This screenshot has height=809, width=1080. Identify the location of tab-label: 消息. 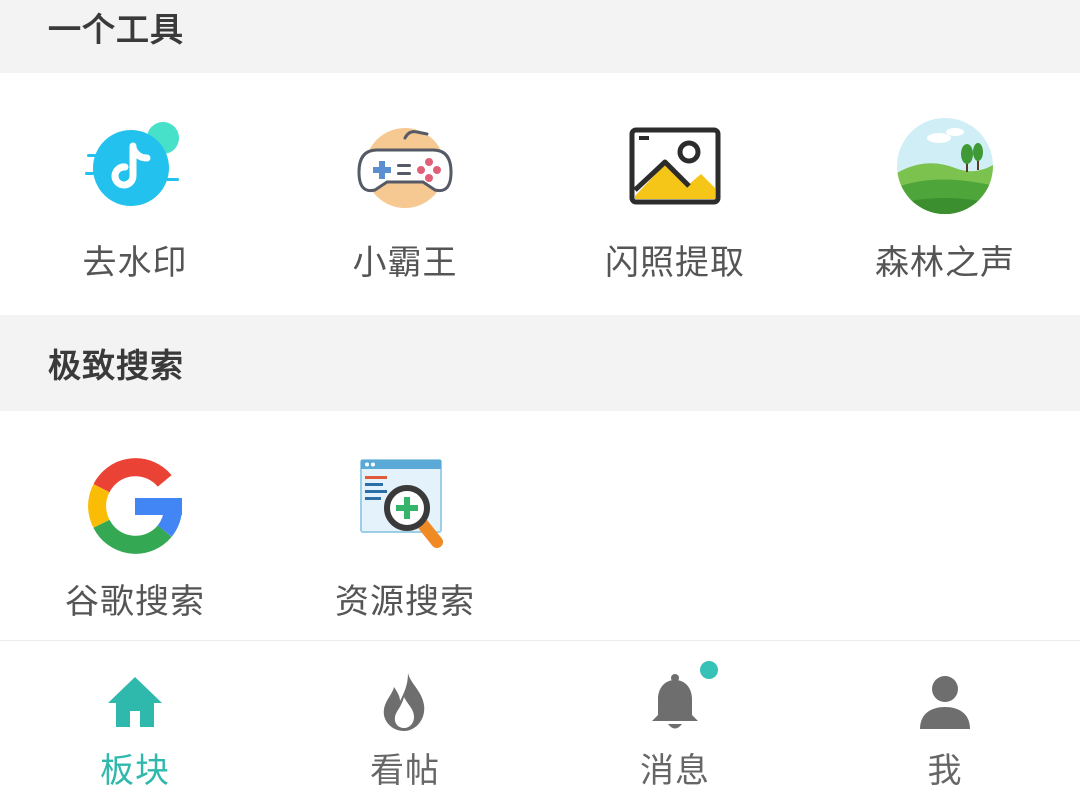
(675, 771).